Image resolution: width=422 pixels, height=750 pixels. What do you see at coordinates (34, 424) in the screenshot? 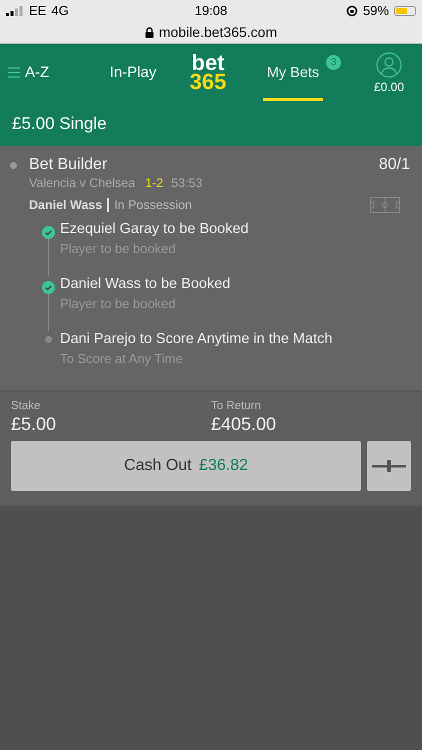
I see `stake-value: £5.00` at bounding box center [34, 424].